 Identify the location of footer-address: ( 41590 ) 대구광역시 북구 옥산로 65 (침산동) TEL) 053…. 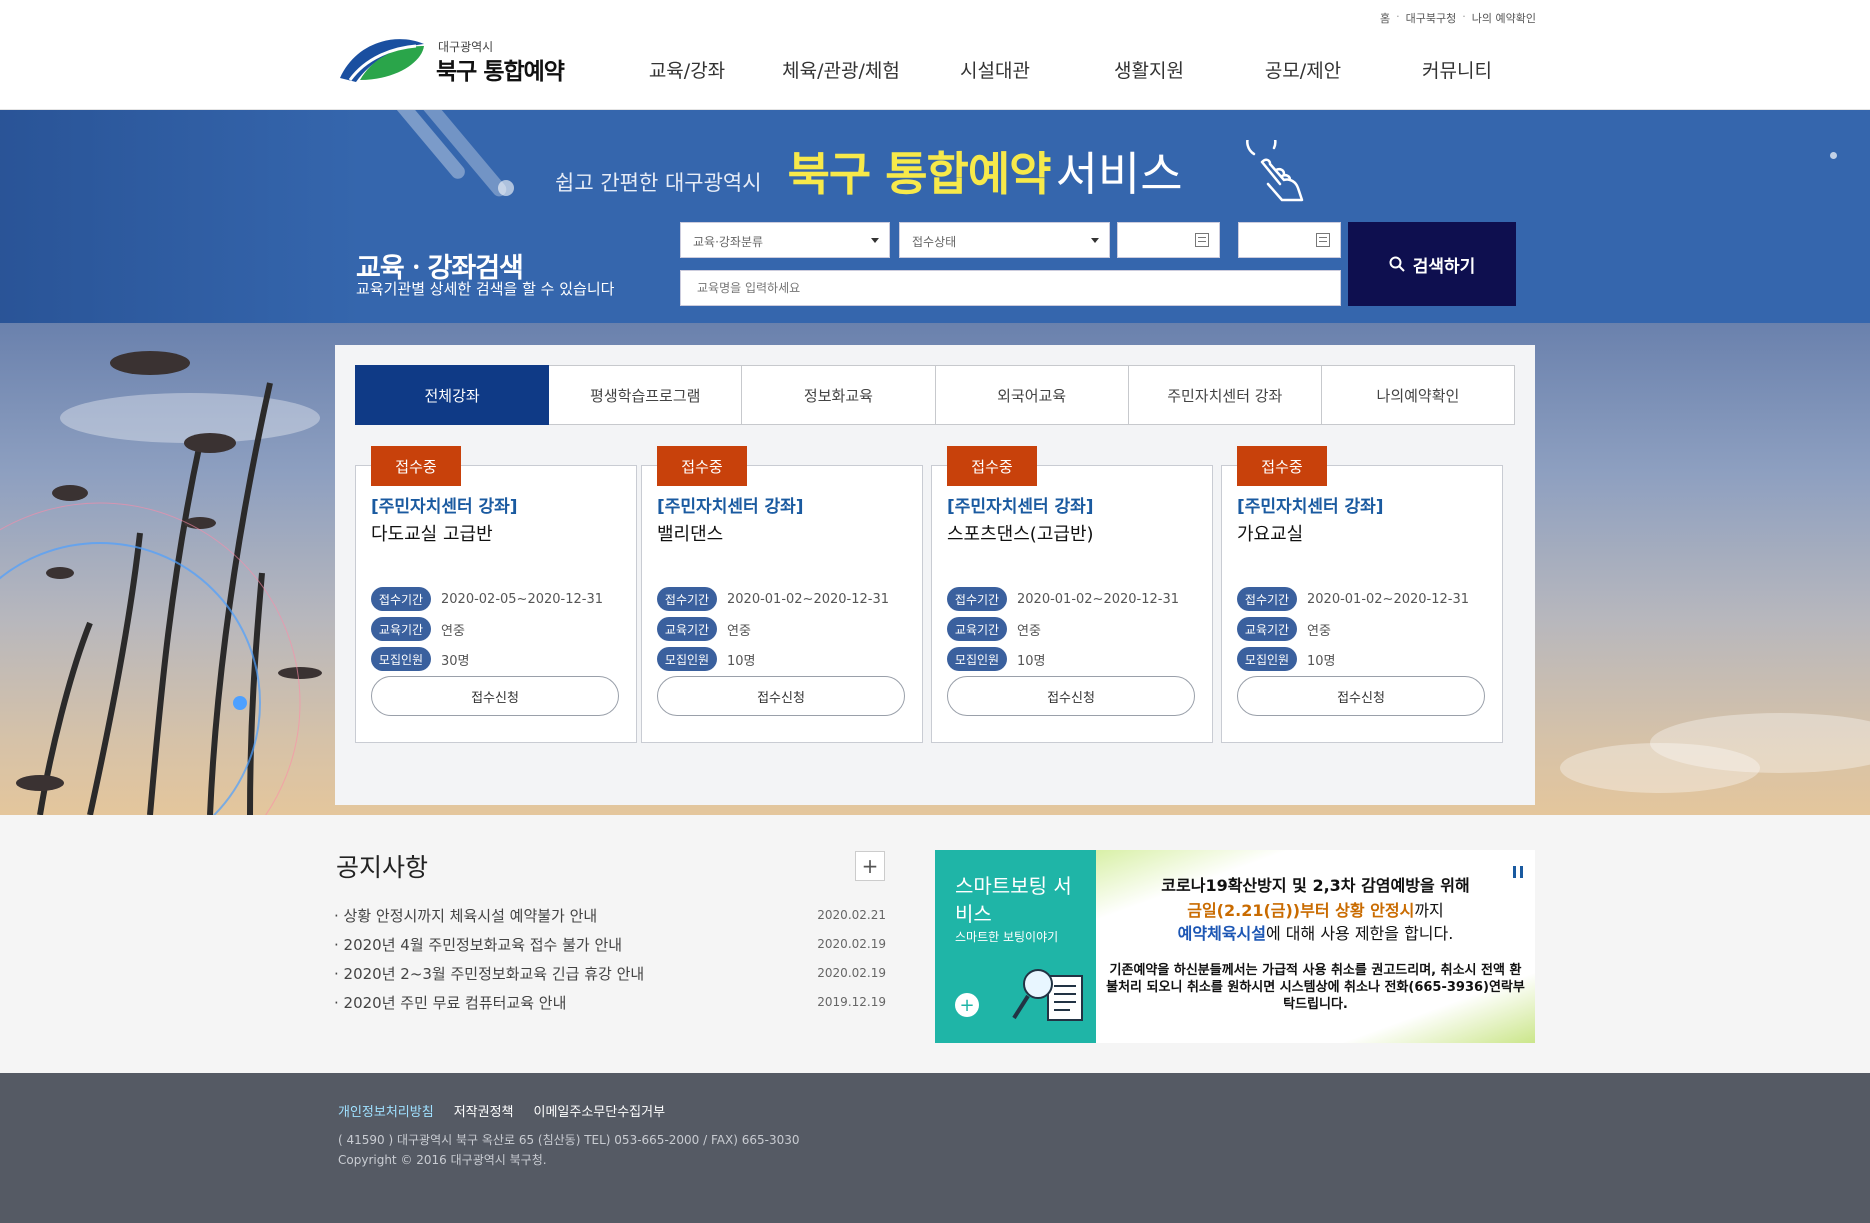
(569, 1140).